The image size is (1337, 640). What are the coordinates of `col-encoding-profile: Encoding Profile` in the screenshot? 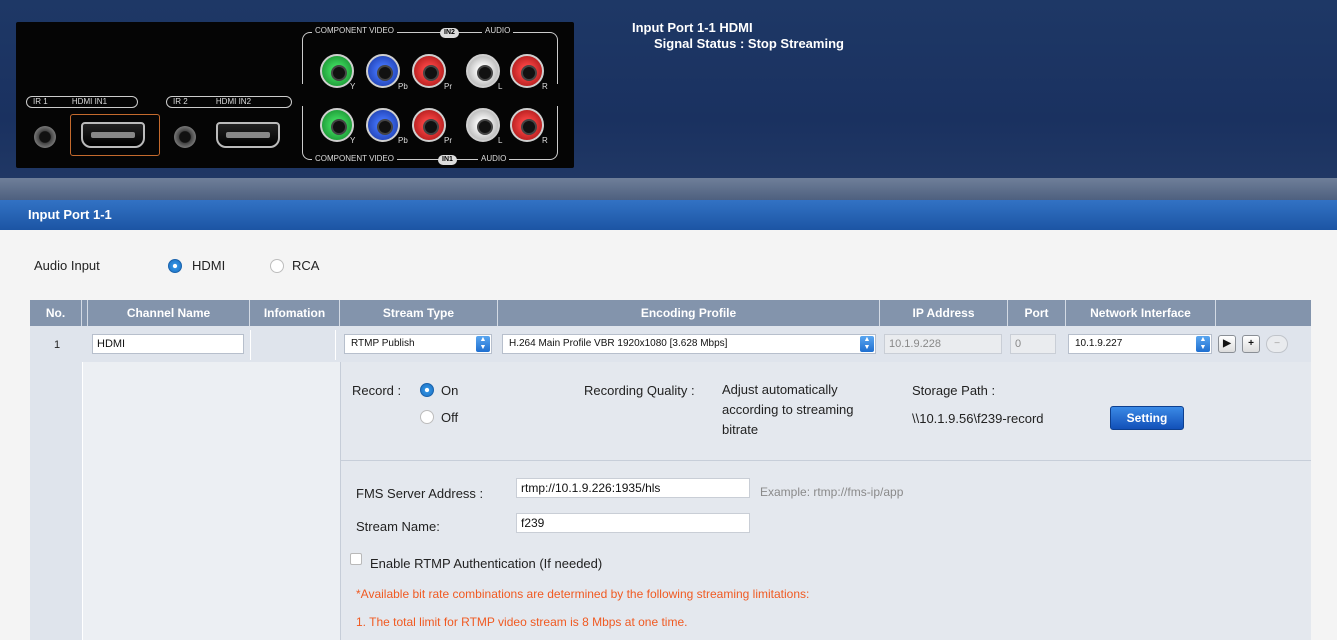 It's located at (689, 313).